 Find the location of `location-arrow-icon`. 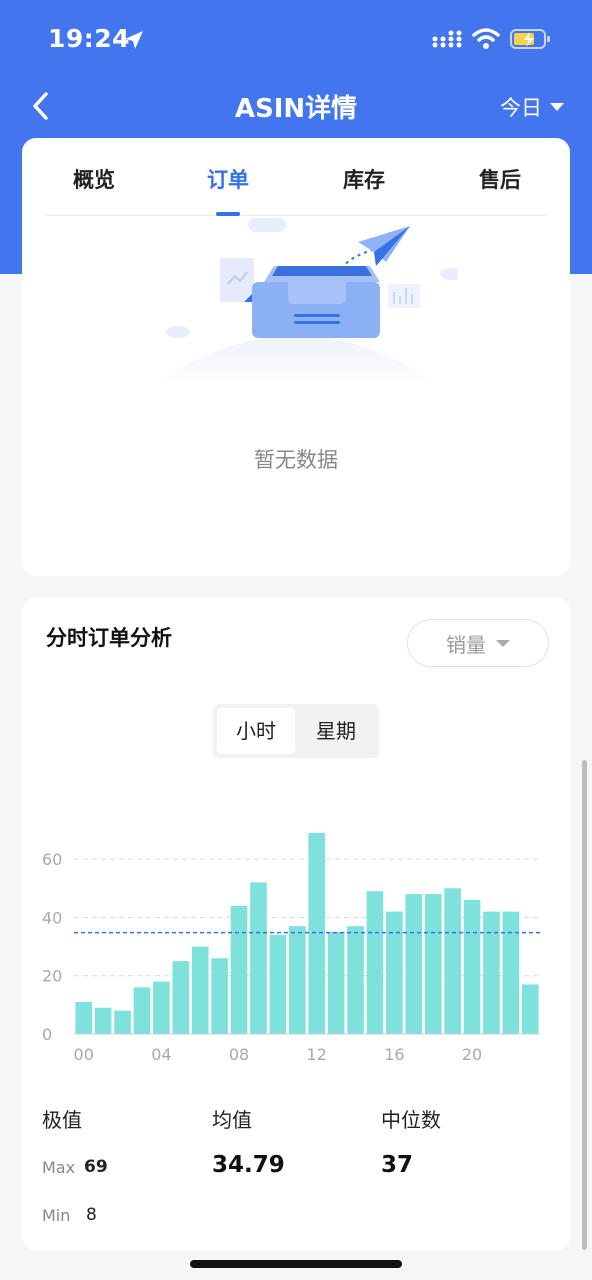

location-arrow-icon is located at coordinates (134, 40).